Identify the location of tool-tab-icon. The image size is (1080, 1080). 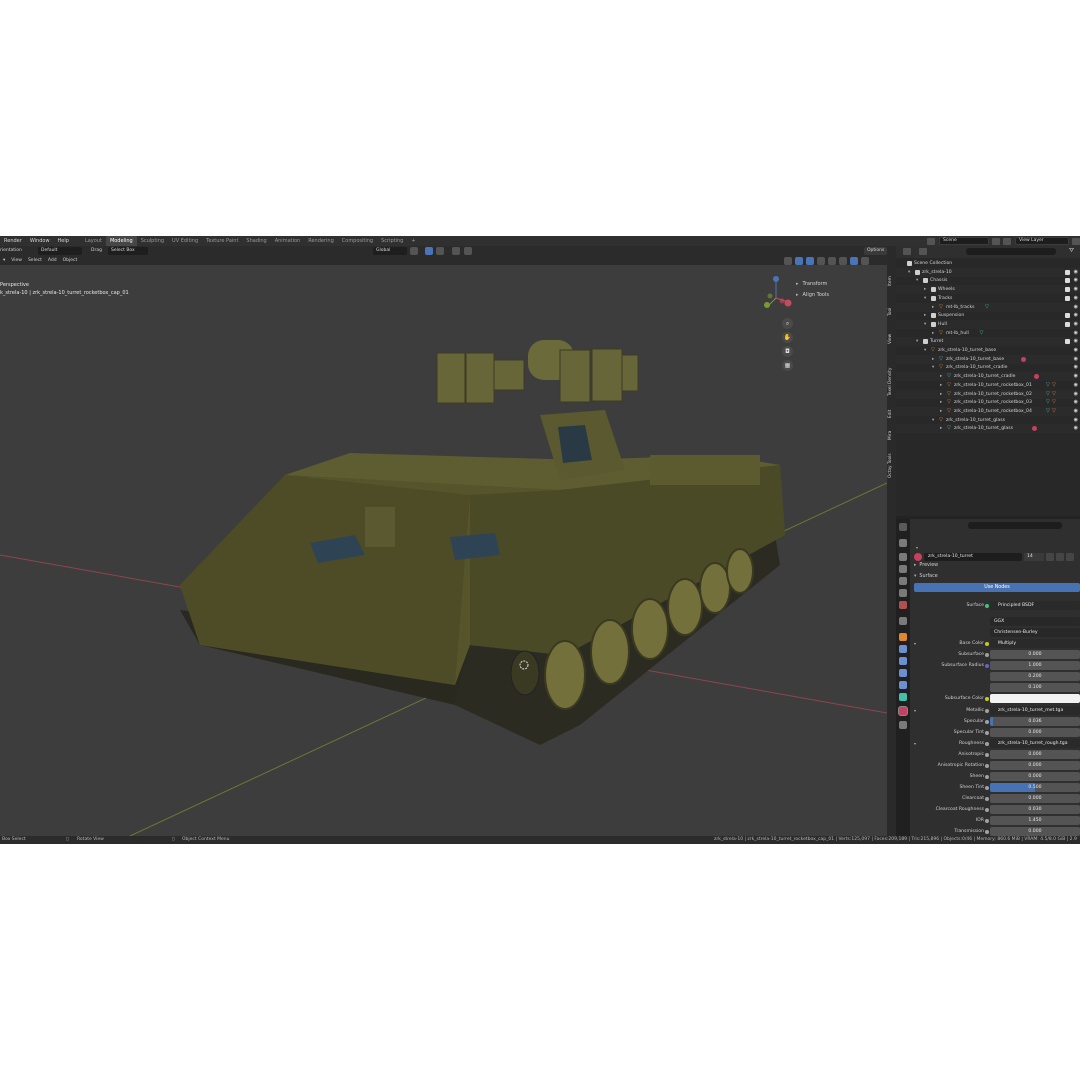
(903, 543).